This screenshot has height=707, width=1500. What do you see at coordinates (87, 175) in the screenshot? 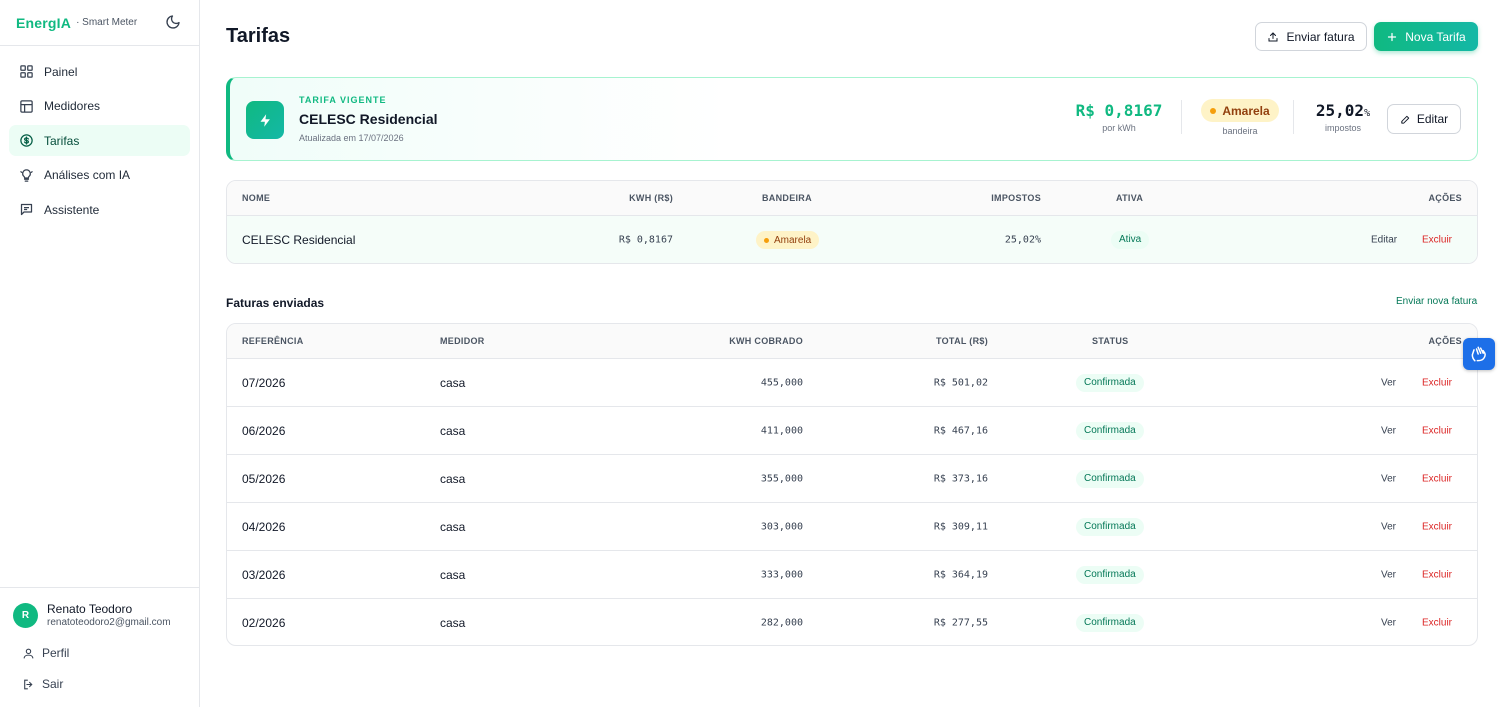
I see `sidebar-item-label: Análises com IA` at bounding box center [87, 175].